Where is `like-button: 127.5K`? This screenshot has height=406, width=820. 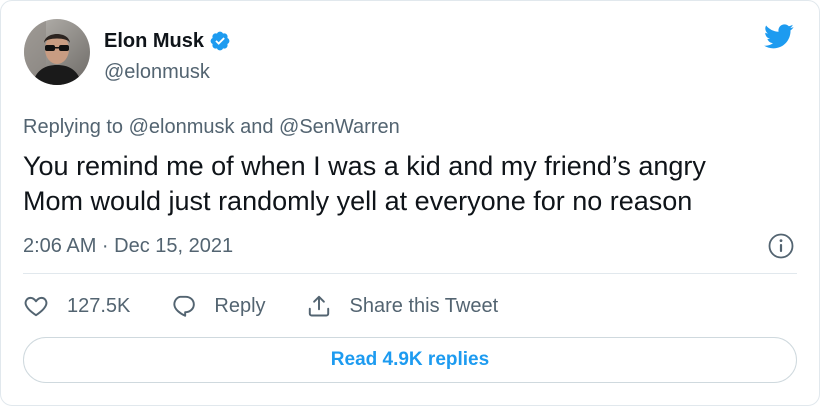 like-button: 127.5K is located at coordinates (76, 306).